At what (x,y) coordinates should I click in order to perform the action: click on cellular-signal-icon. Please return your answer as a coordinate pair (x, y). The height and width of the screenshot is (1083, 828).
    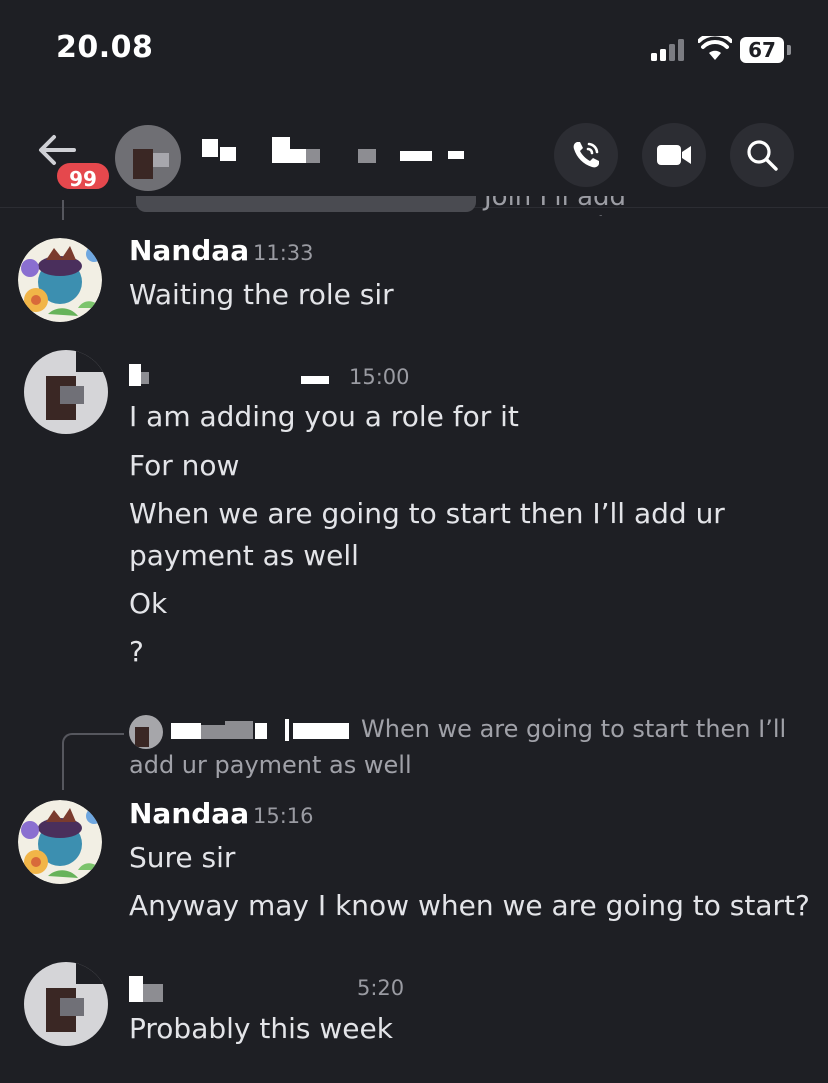
    Looking at the image, I should click on (671, 50).